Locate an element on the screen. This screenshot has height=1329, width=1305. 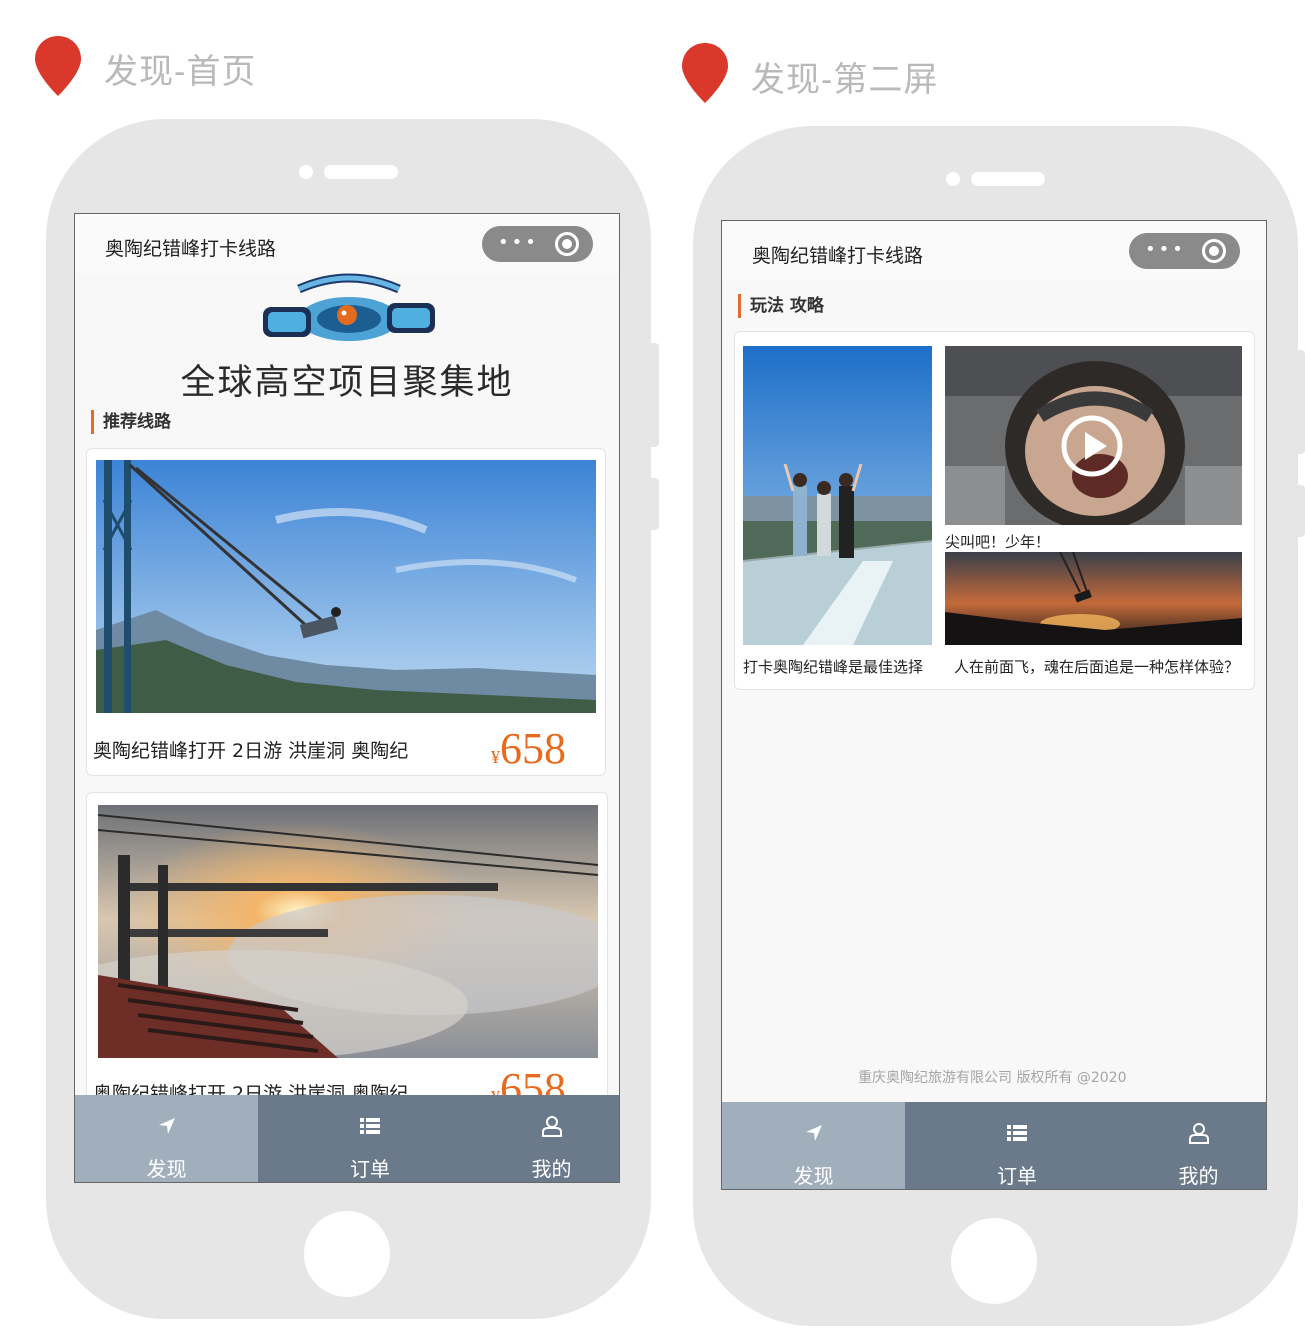
headline: 全球高空项目聚集地 is located at coordinates (347, 382).